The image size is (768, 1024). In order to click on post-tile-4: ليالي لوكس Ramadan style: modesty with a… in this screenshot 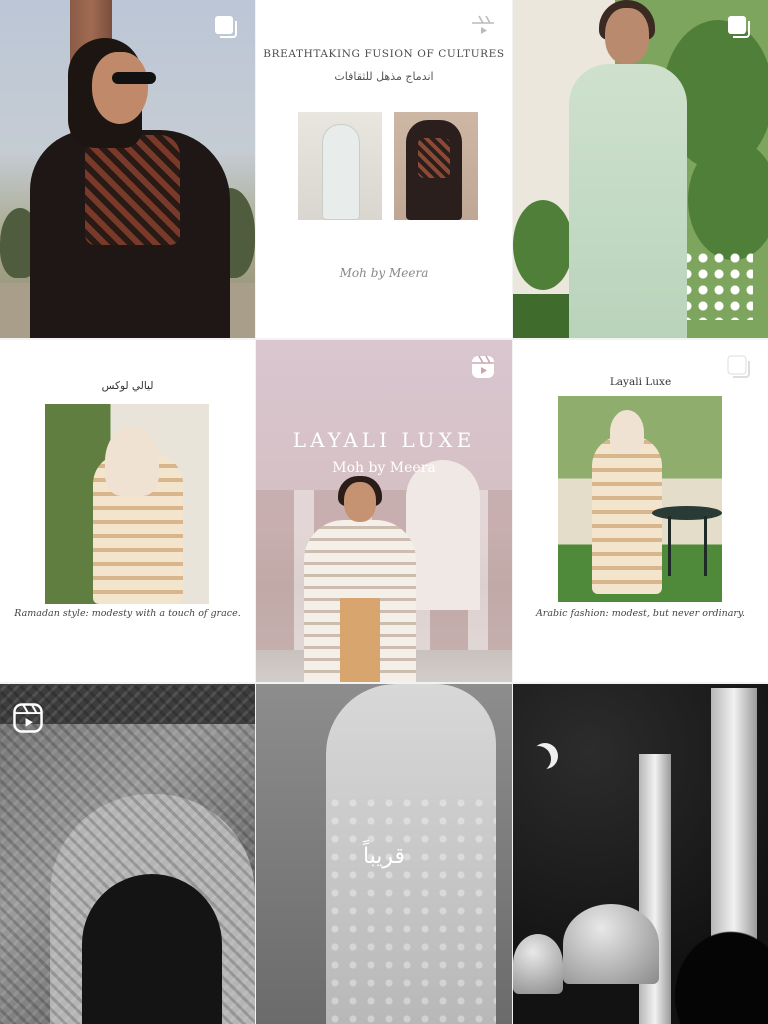, I will do `click(127, 511)`.